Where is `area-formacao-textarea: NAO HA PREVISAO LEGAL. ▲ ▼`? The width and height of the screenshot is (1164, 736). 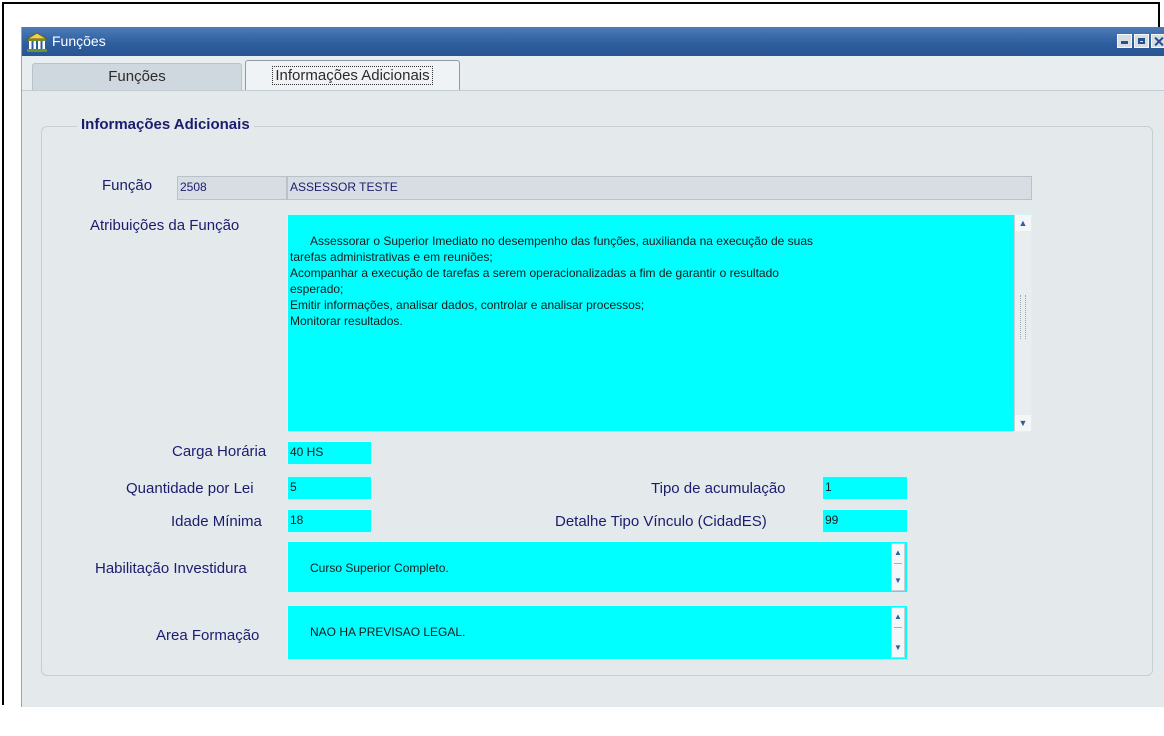
area-formacao-textarea: NAO HA PREVISAO LEGAL. ▲ ▼ is located at coordinates (597, 632).